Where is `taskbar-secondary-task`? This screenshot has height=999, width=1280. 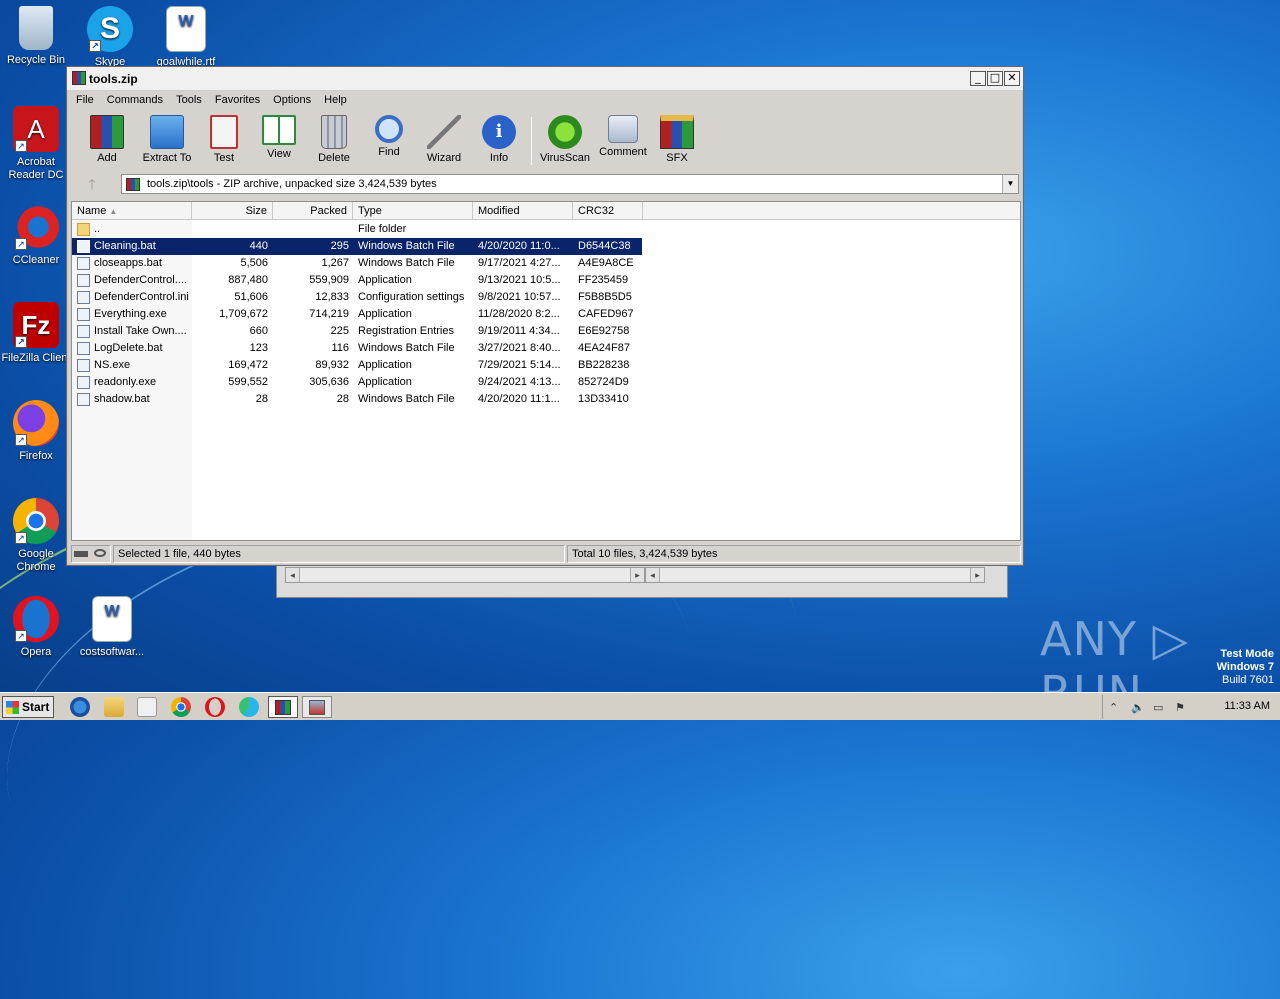 taskbar-secondary-task is located at coordinates (317, 707).